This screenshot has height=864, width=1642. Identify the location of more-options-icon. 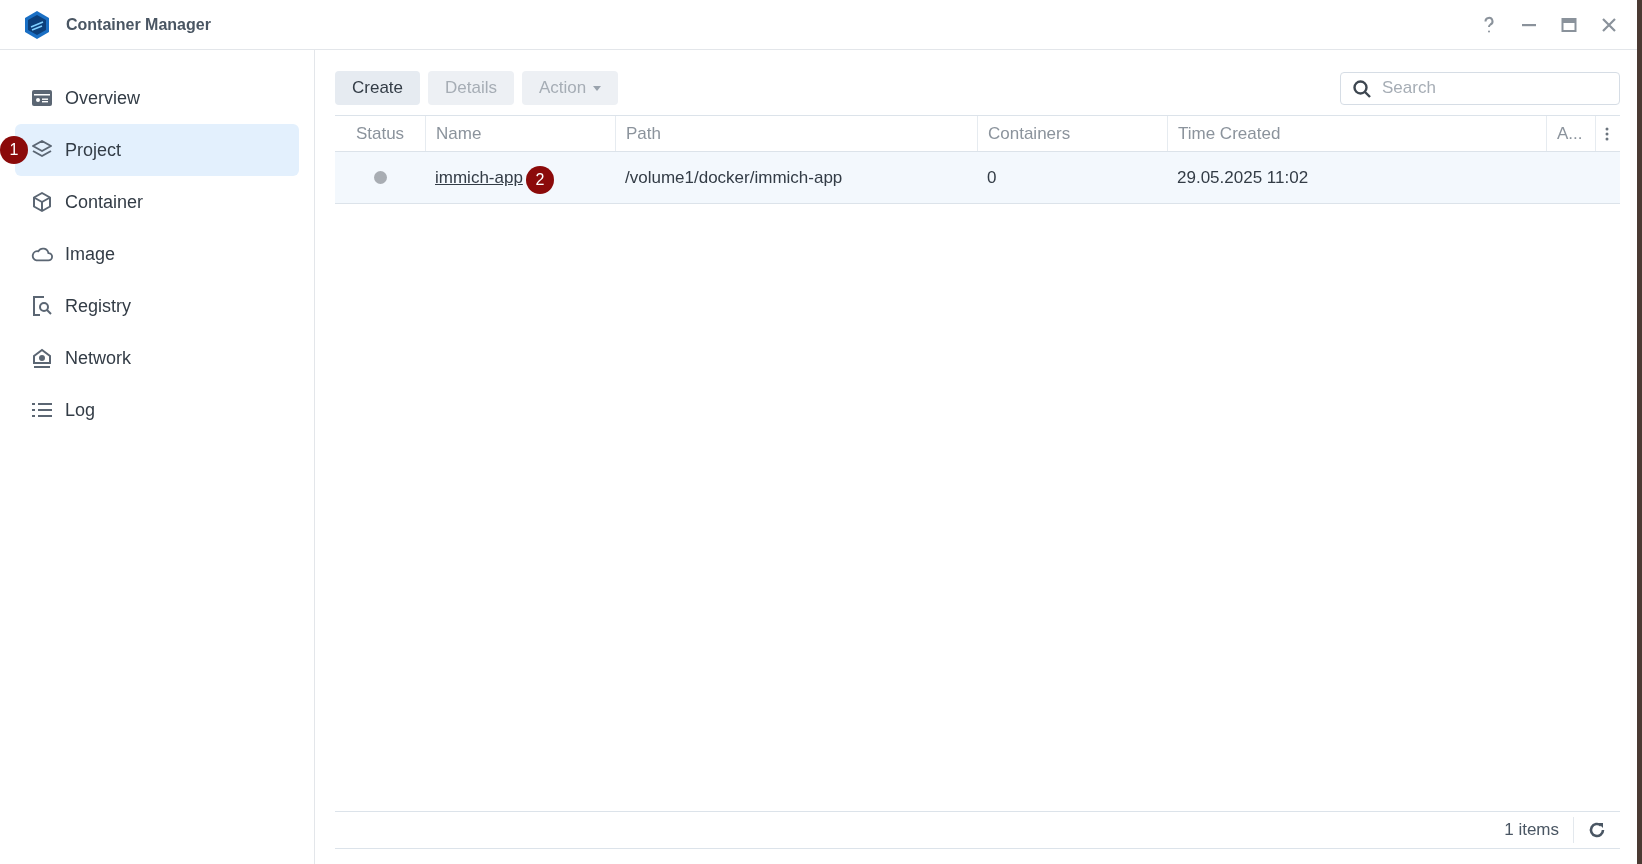
(1607, 133).